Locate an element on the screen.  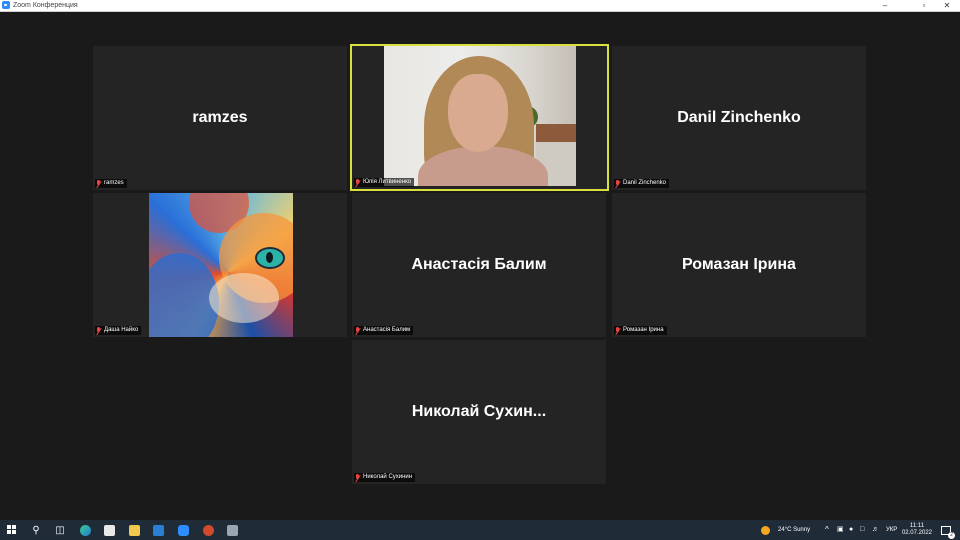
participant-tile: Ромазан Ірина Ромазан Ірина is located at coordinates (739, 265).